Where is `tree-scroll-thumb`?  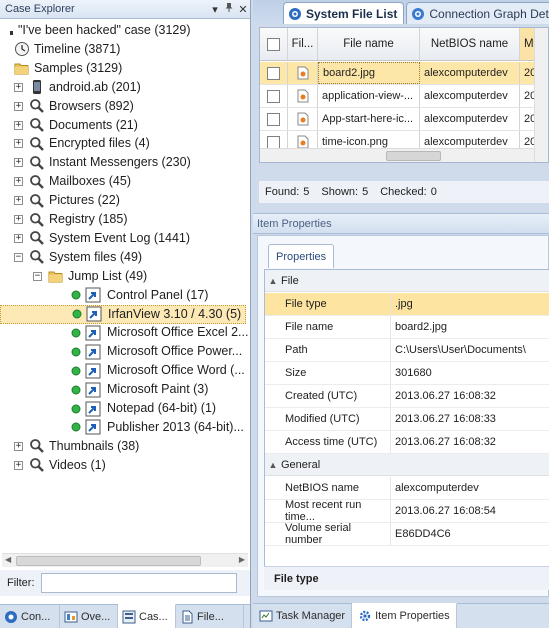 tree-scroll-thumb is located at coordinates (108, 561).